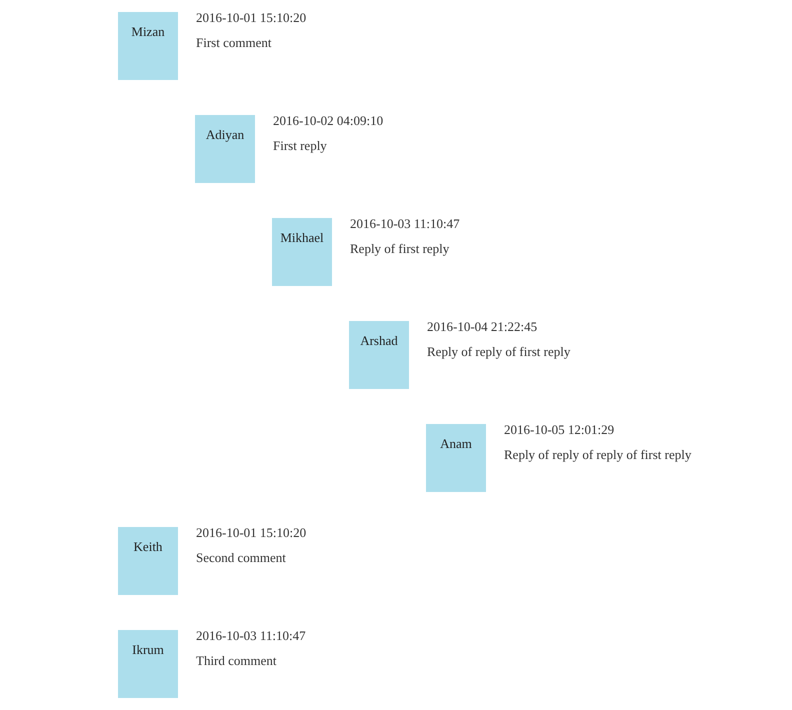 The height and width of the screenshot is (710, 792). Describe the element at coordinates (379, 341) in the screenshot. I see `author-name: Arshad` at that location.